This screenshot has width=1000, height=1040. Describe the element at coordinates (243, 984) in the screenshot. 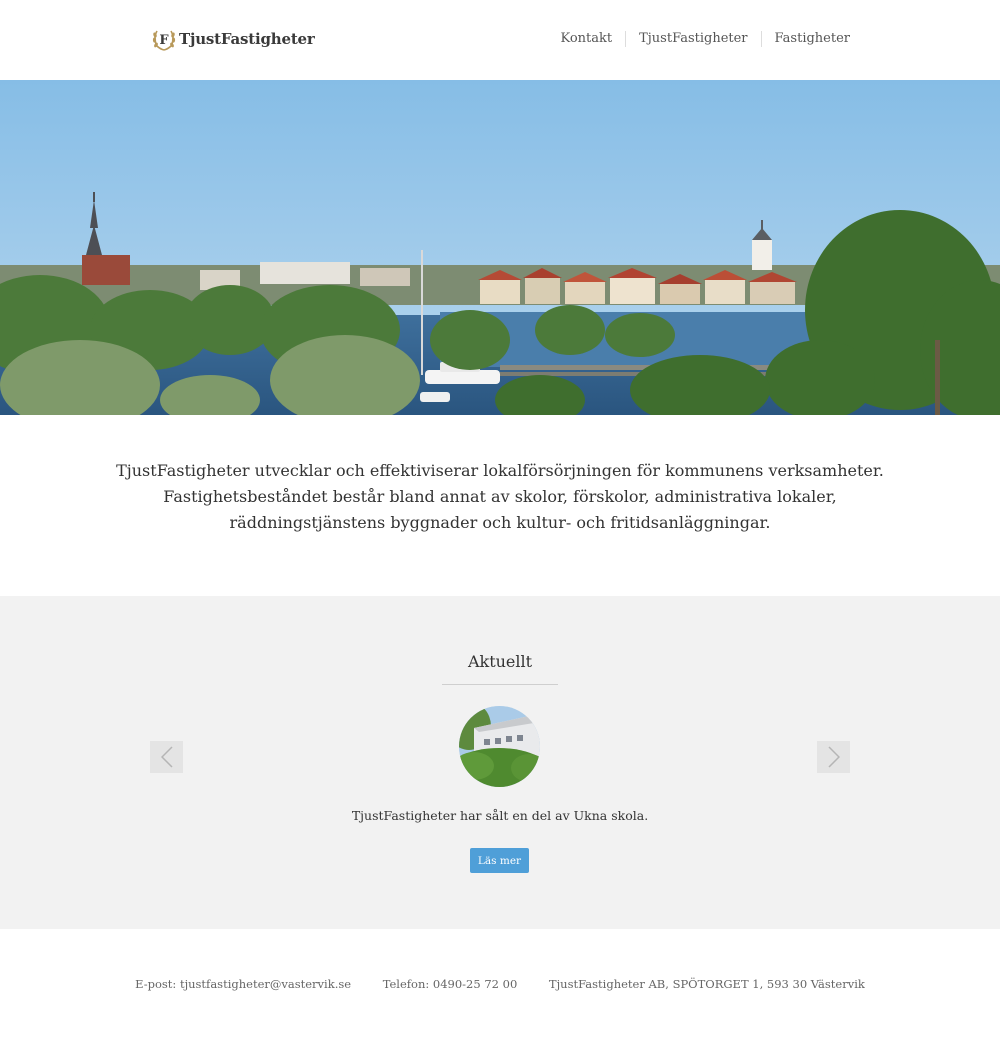

I see `footer-email: E-post: tjustfastigheter@vastervik.se` at that location.